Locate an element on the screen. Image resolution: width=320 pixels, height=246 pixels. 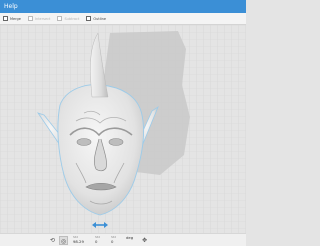
intersect-label: Intersect is located at coordinates (42, 18).